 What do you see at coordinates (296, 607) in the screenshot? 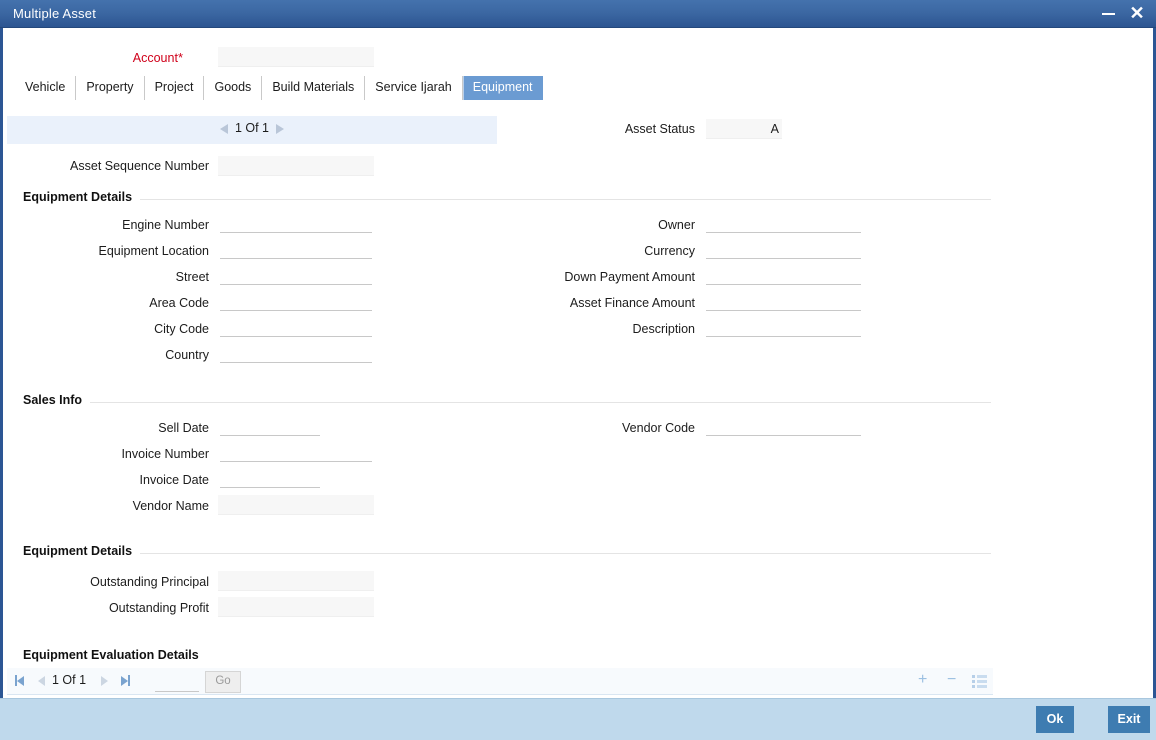
I see `outstanding-profit-input` at bounding box center [296, 607].